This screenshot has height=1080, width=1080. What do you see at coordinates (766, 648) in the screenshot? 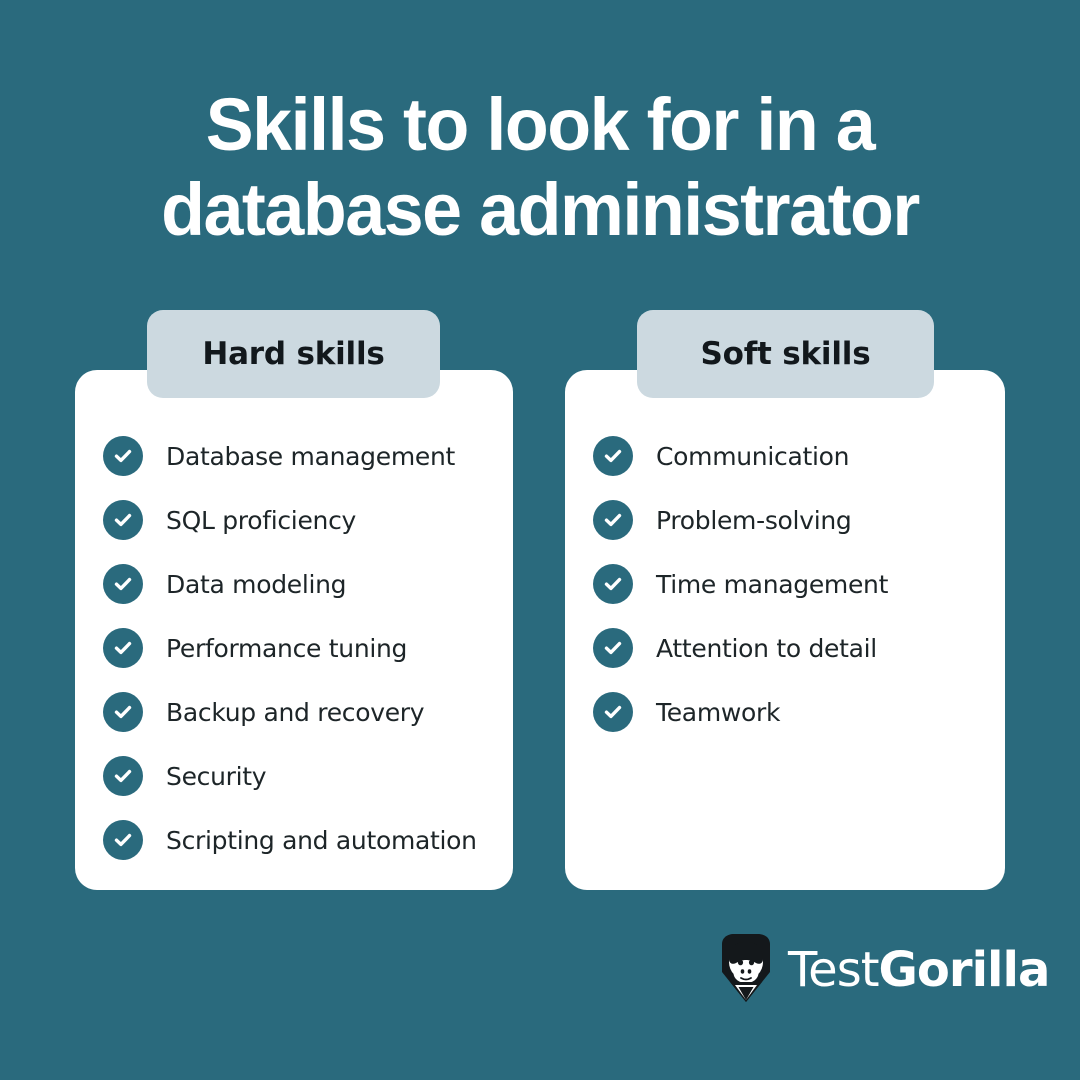
I see `skill-label: Attention to detail` at bounding box center [766, 648].